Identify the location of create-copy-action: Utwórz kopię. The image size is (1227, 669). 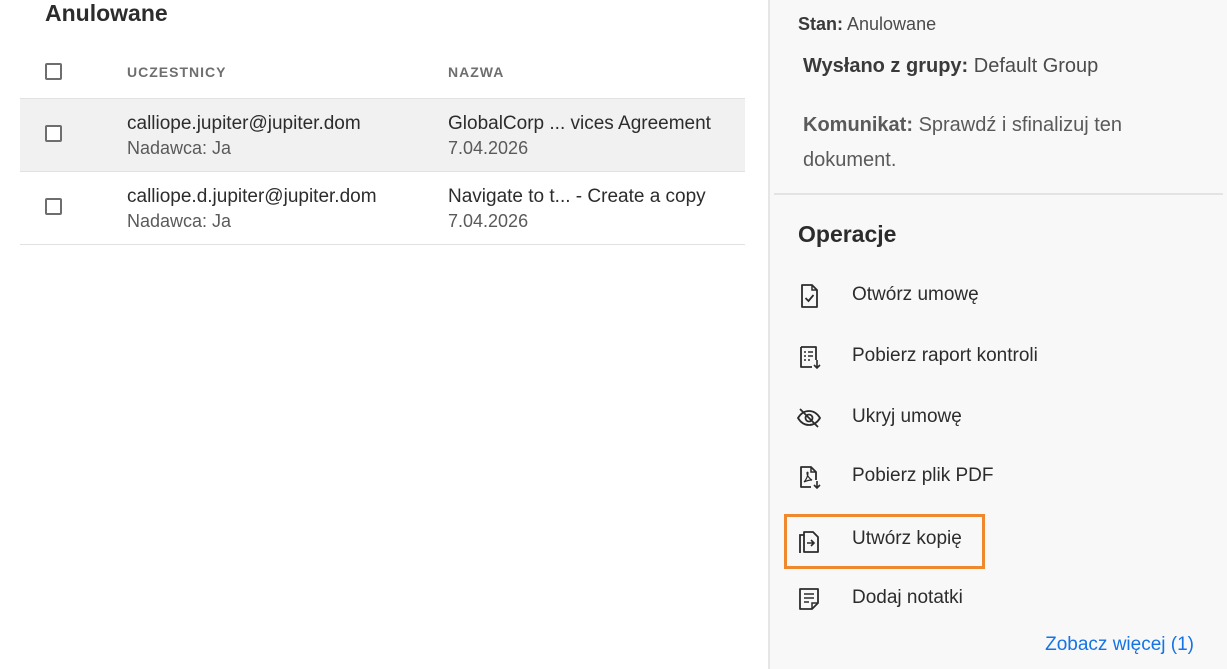
(884, 541).